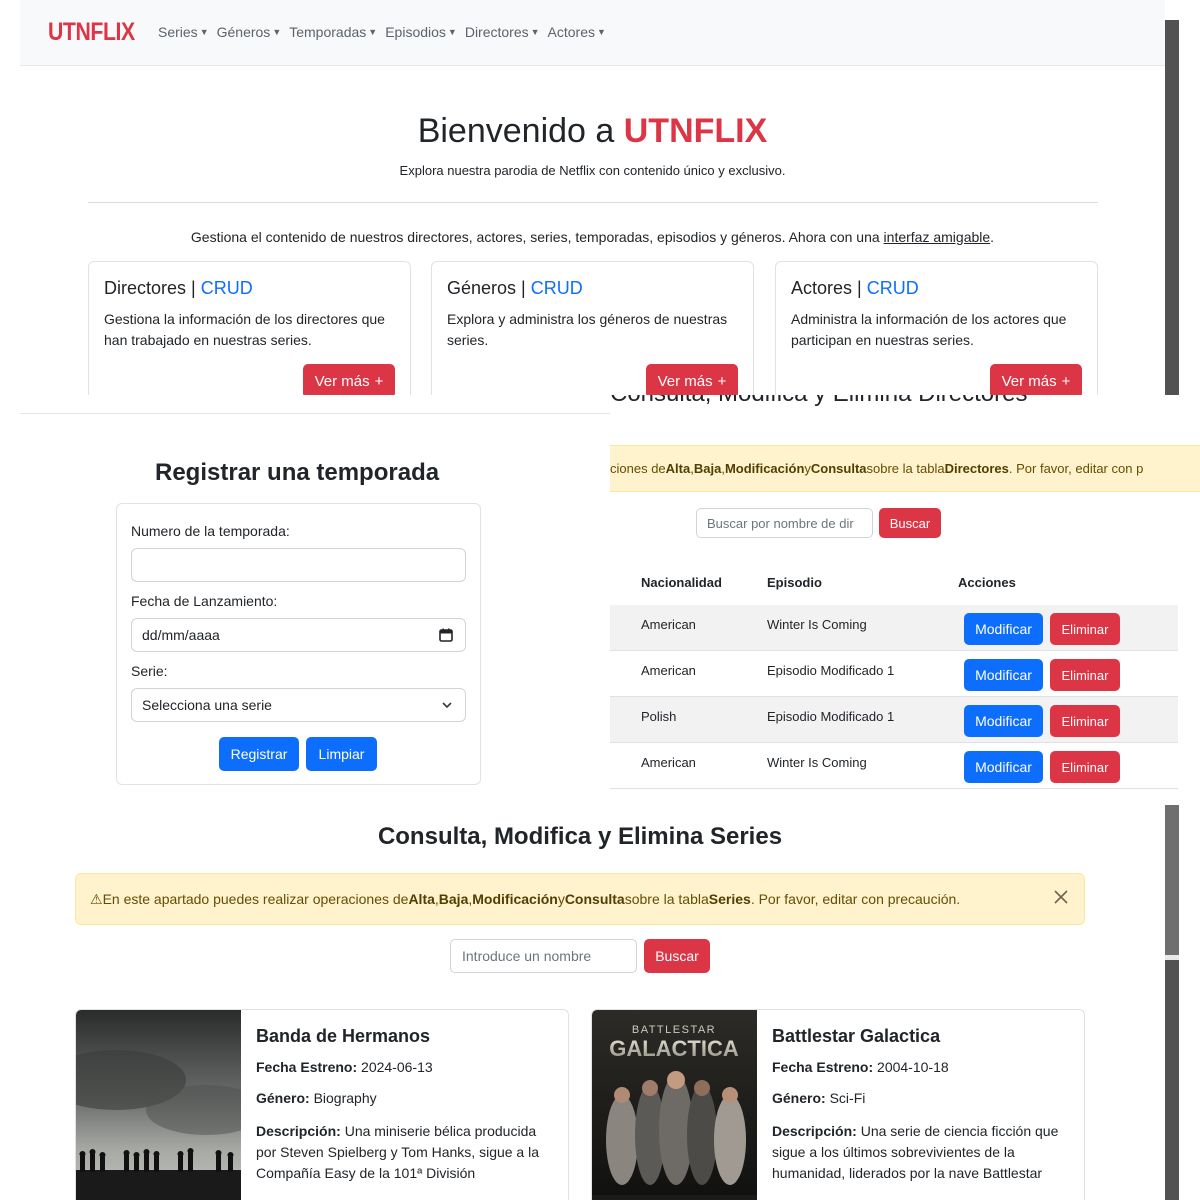 Image resolution: width=1200 pixels, height=1200 pixels. I want to click on limpiar-button: Limpiar, so click(341, 754).